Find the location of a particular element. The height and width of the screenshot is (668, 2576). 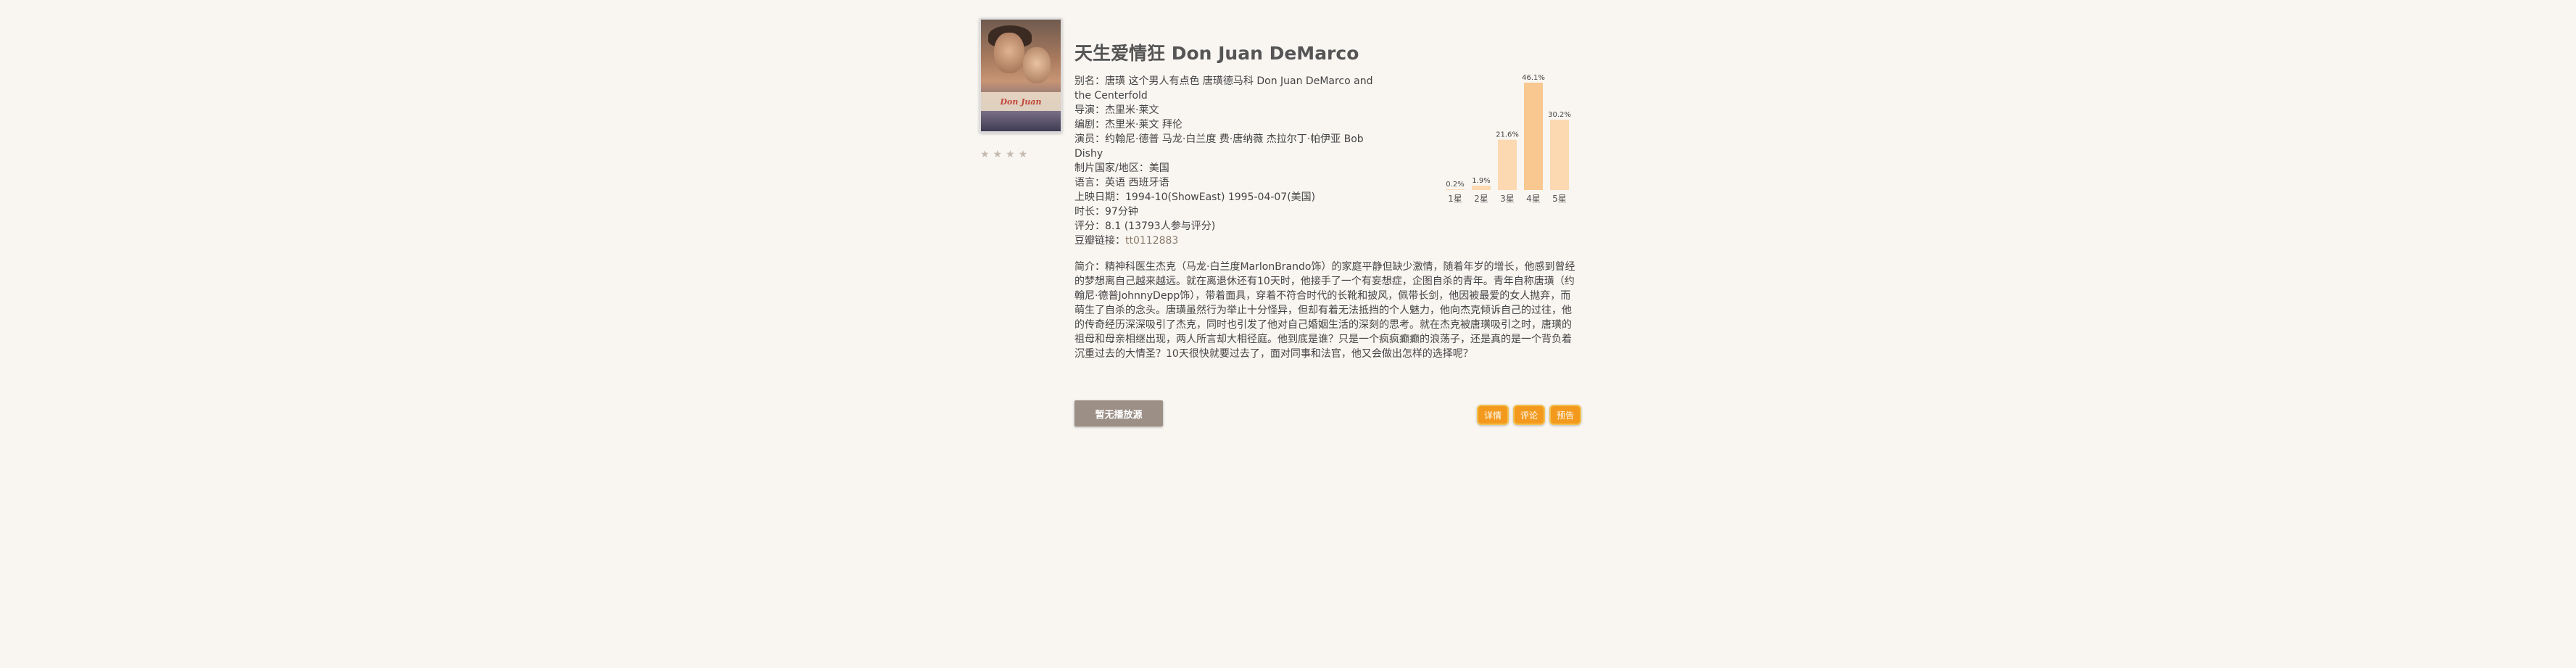

writer-value: 杰里米·莱文 拜伦 is located at coordinates (1144, 125).